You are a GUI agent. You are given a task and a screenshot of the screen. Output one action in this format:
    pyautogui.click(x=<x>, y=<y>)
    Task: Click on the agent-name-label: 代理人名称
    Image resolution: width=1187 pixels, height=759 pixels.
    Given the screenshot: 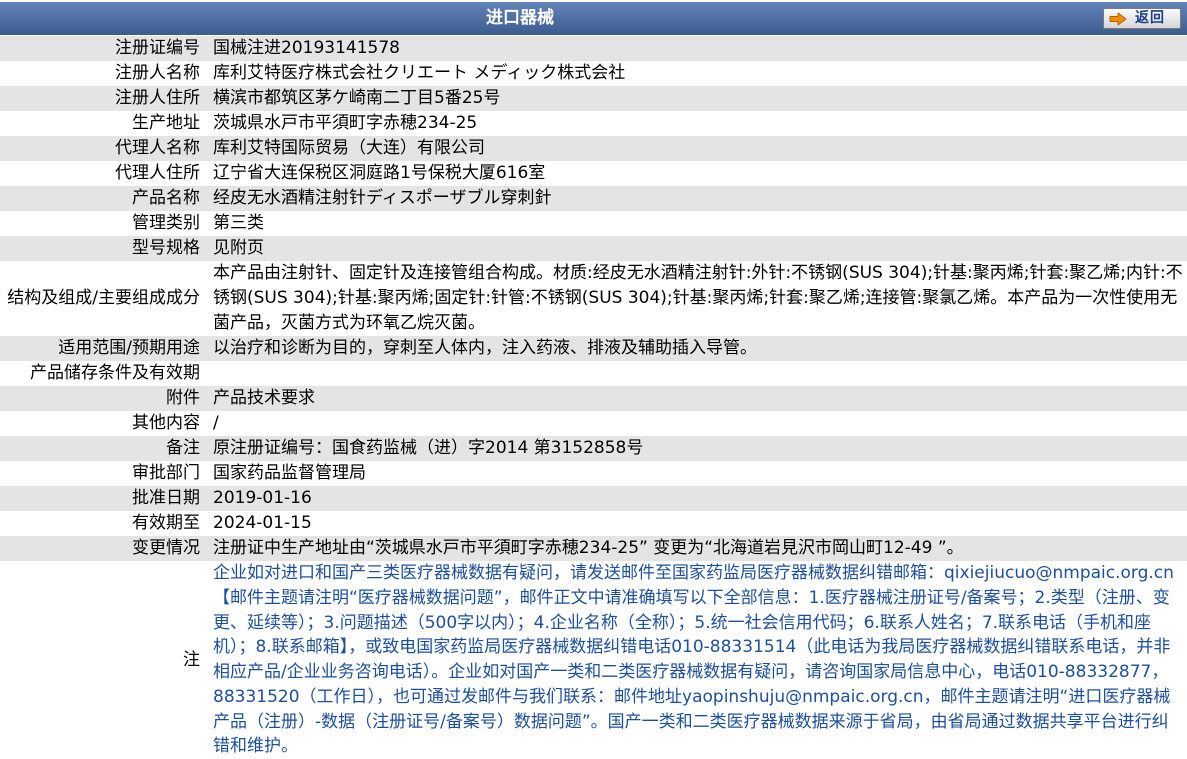 What is the action you would take?
    pyautogui.click(x=157, y=148)
    